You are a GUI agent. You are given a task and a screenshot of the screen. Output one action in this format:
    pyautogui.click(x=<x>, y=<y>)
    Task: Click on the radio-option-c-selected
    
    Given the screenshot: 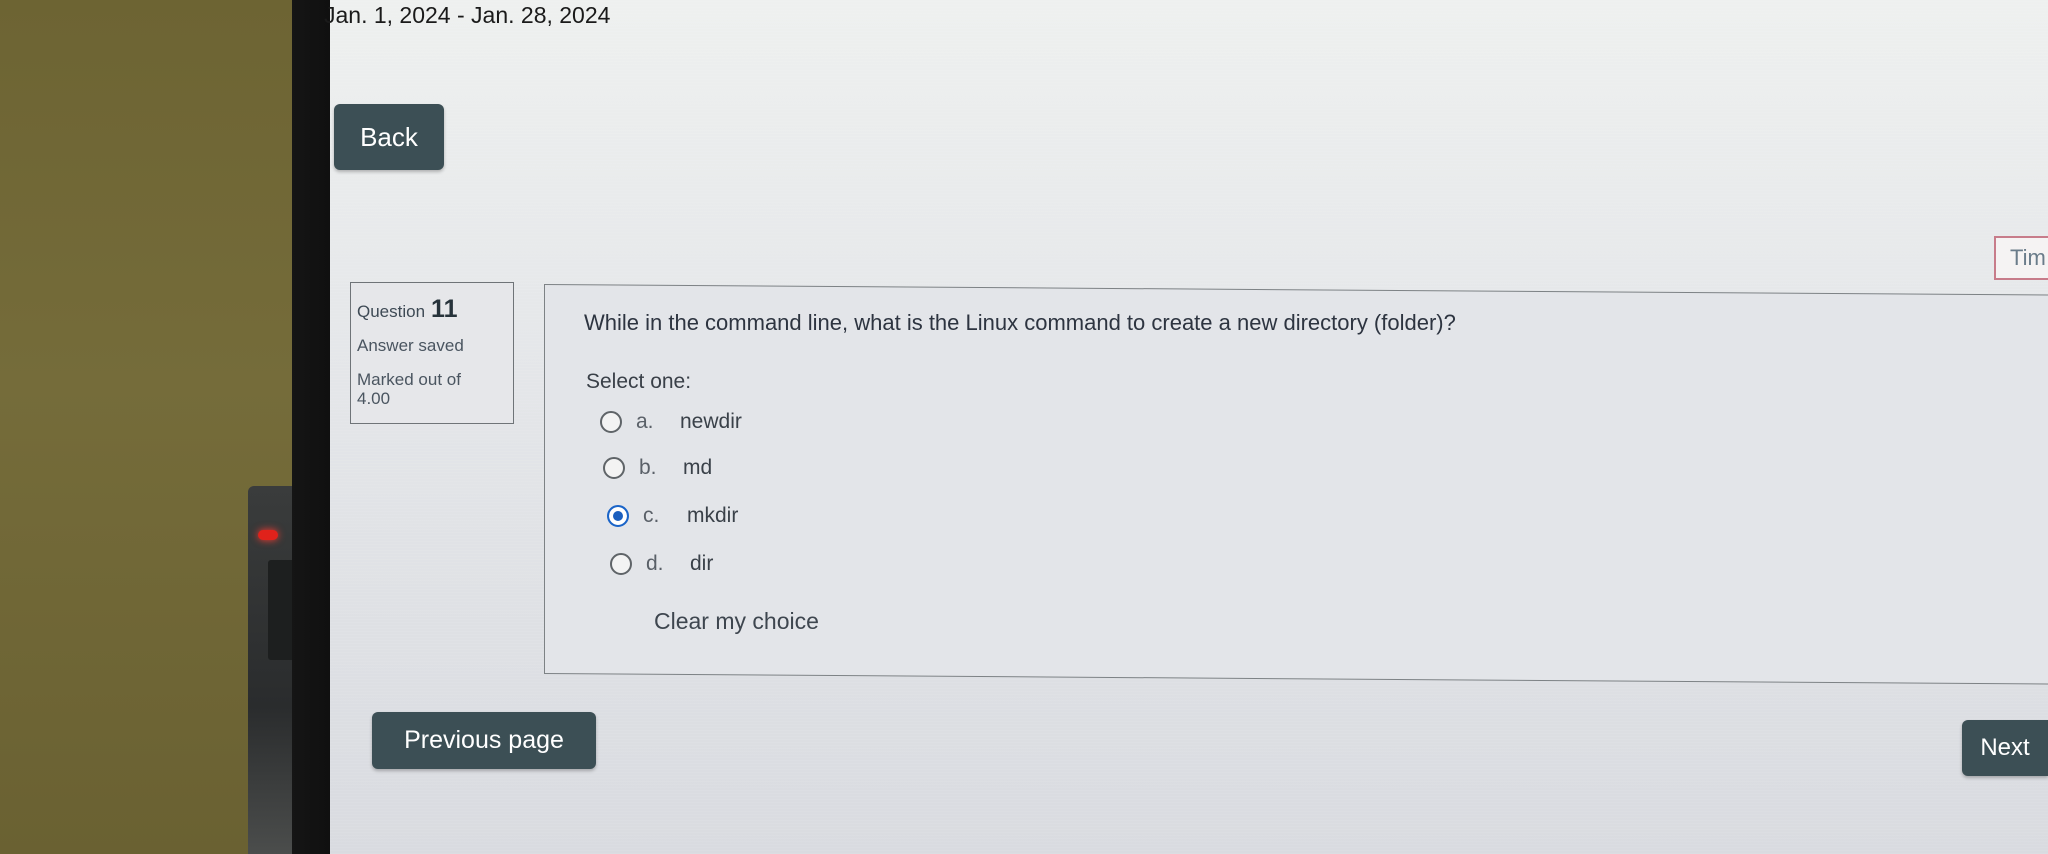 What is the action you would take?
    pyautogui.click(x=618, y=516)
    